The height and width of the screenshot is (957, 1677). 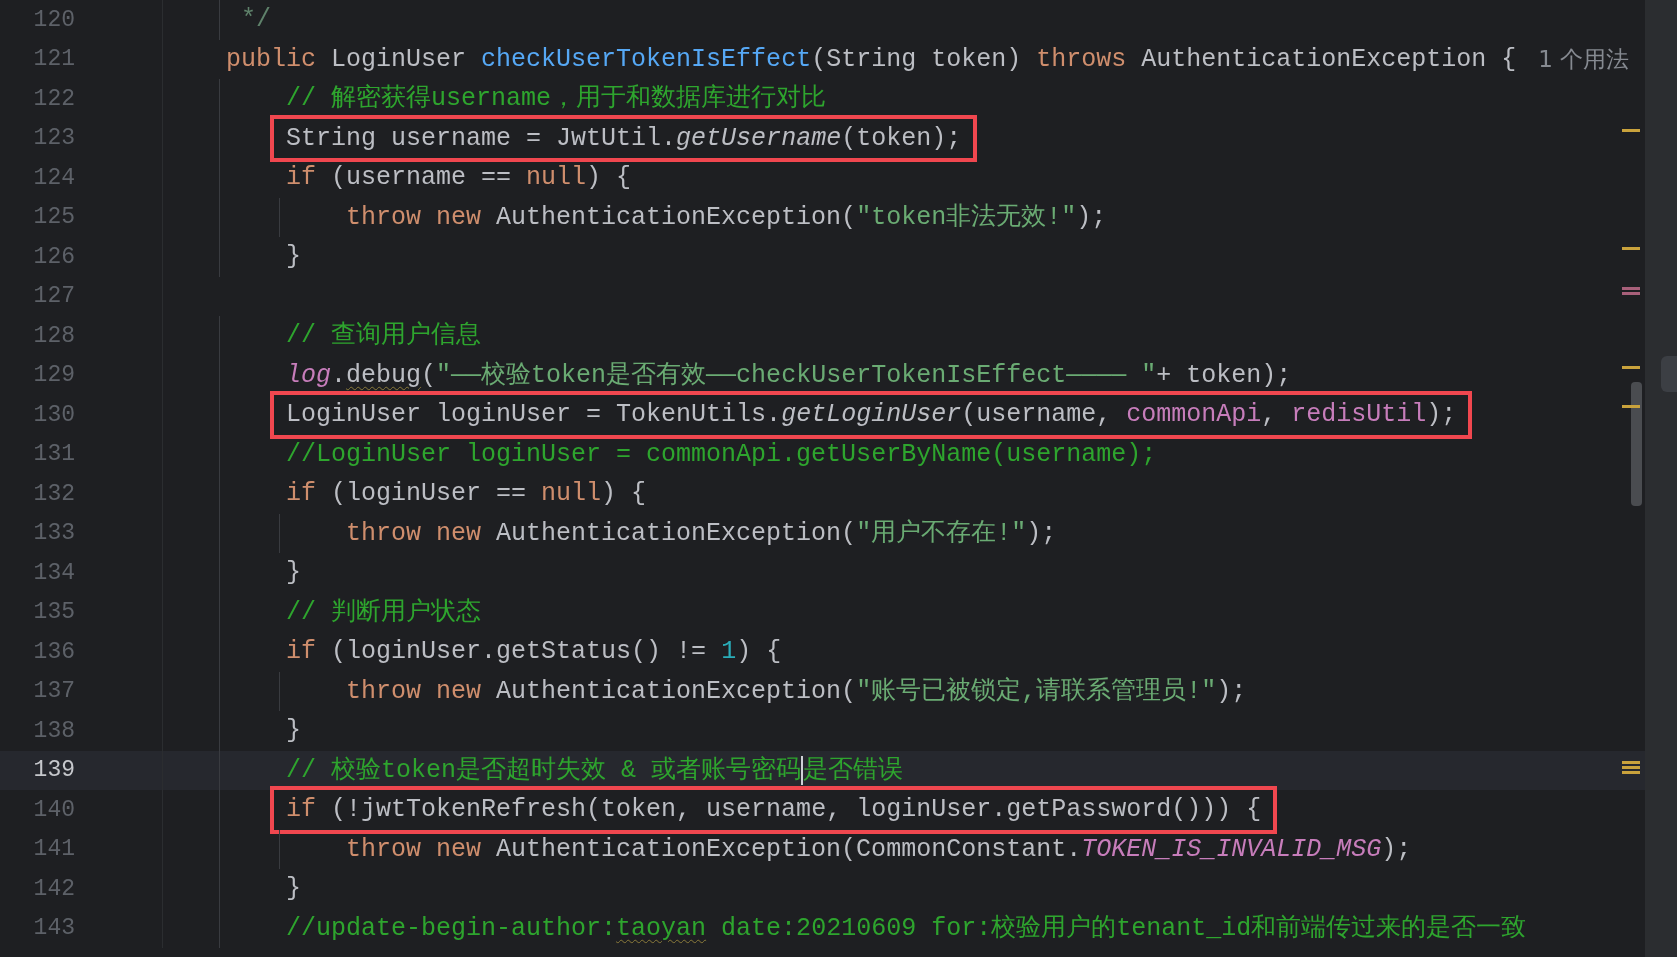 I want to click on line-number: 140, so click(x=53, y=810).